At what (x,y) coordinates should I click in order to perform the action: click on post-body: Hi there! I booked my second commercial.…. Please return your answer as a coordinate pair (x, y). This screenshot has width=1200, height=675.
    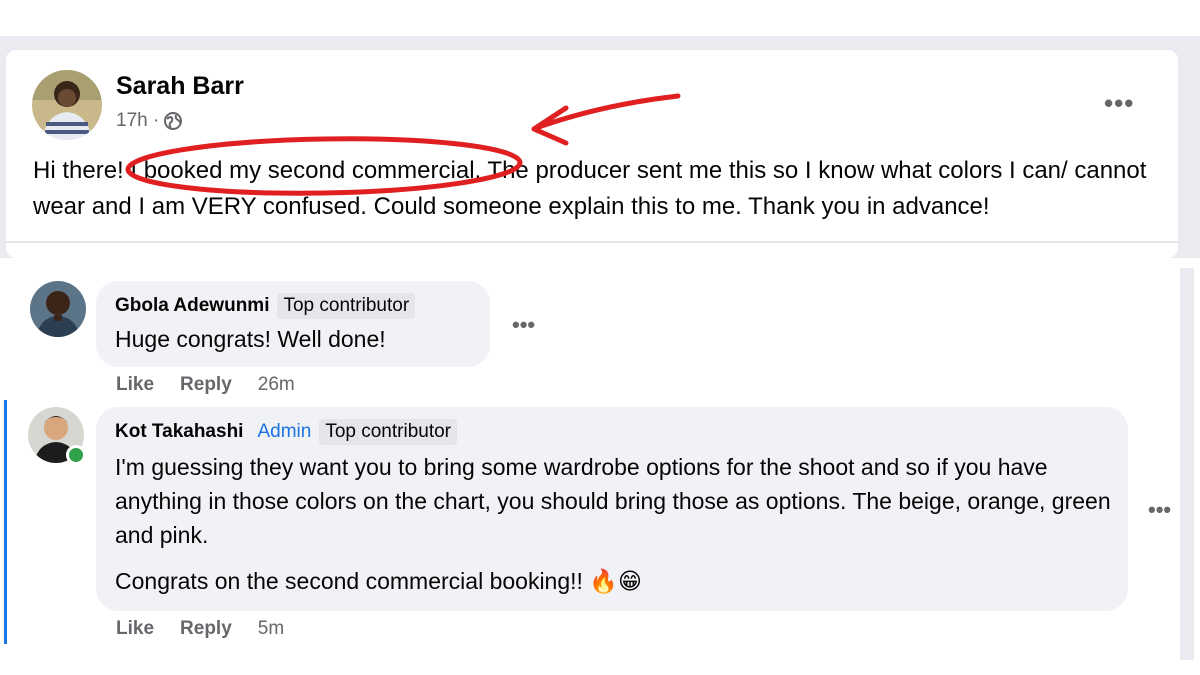
    Looking at the image, I should click on (603, 189).